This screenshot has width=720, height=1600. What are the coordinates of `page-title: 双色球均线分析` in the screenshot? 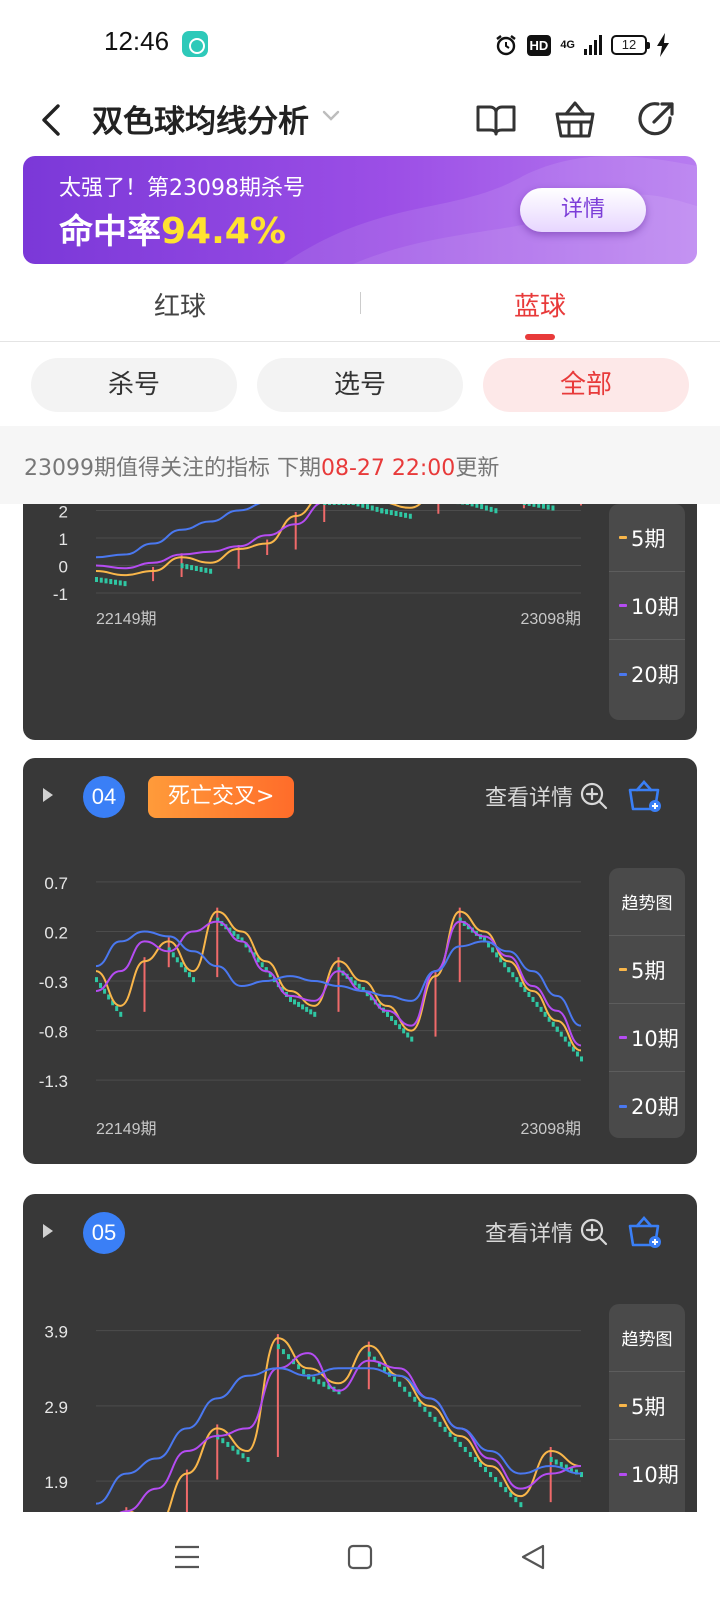 It's located at (200, 118).